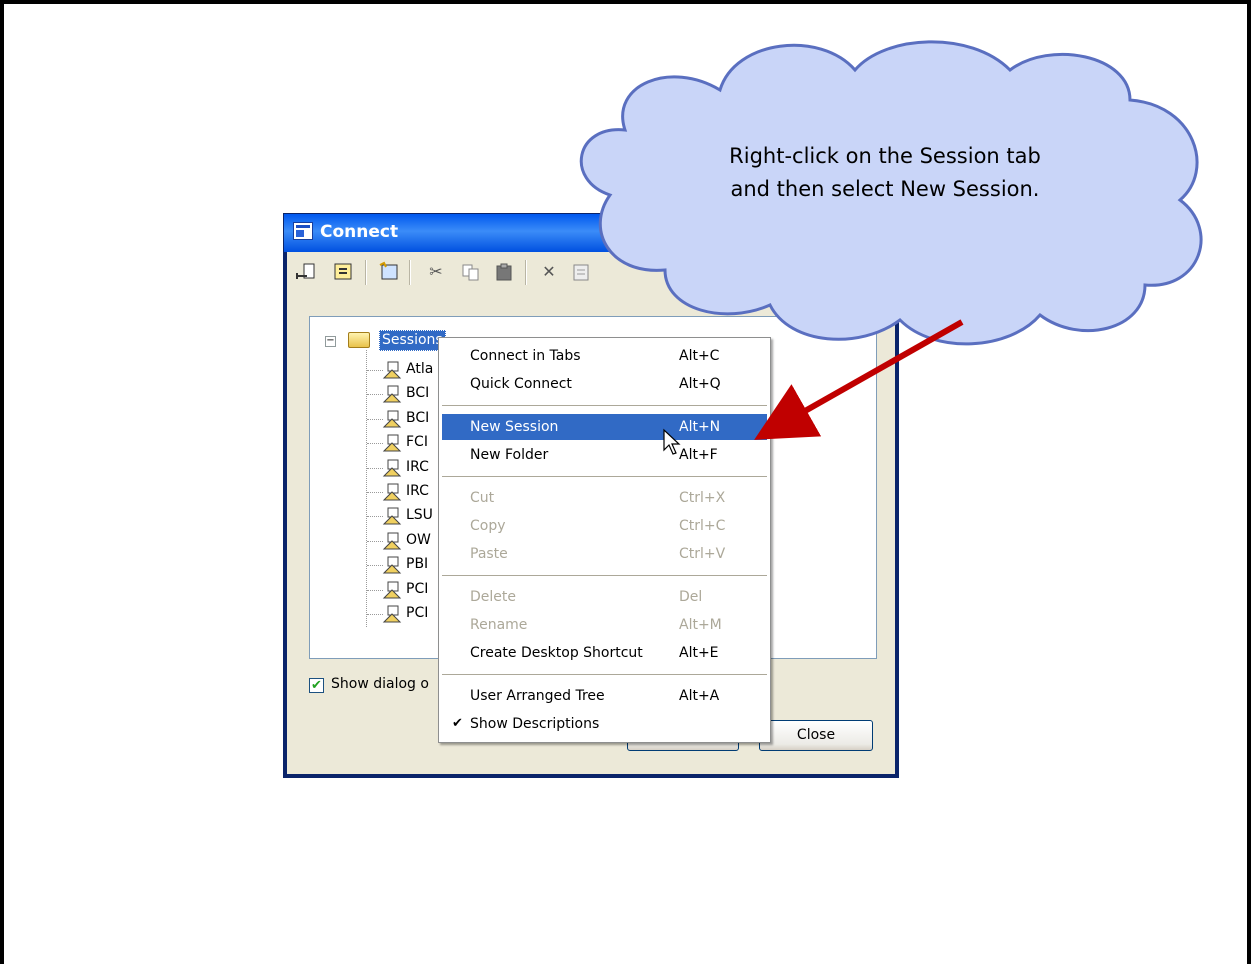 This screenshot has height=964, width=1251. Describe the element at coordinates (672, 441) in the screenshot. I see `mouse-cursor-icon` at that location.